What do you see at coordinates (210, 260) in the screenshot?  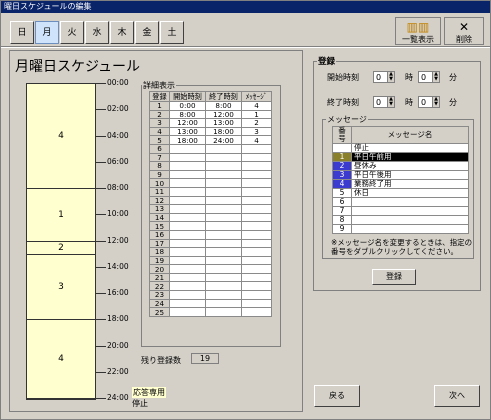 I see `table-row: 19` at bounding box center [210, 260].